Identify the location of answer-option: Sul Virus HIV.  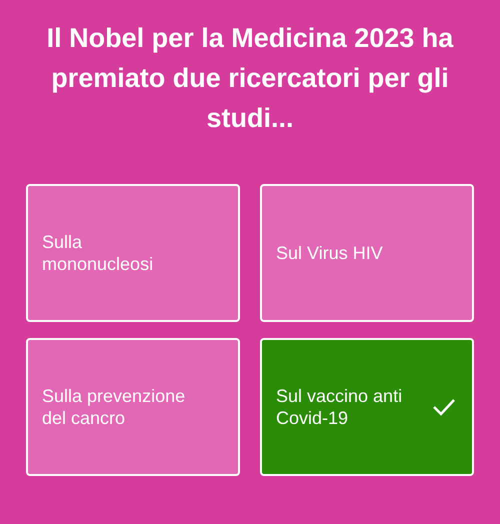
(367, 253).